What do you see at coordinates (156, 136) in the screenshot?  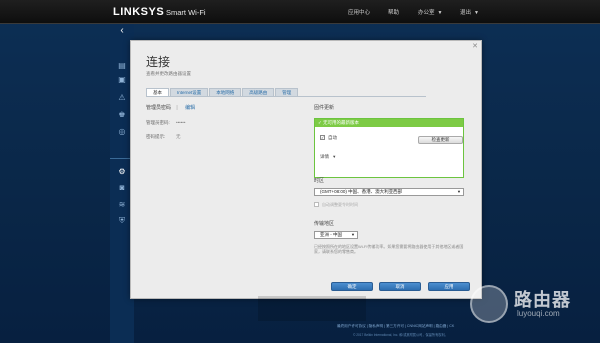 I see `password-hint-label: 密码提示:` at bounding box center [156, 136].